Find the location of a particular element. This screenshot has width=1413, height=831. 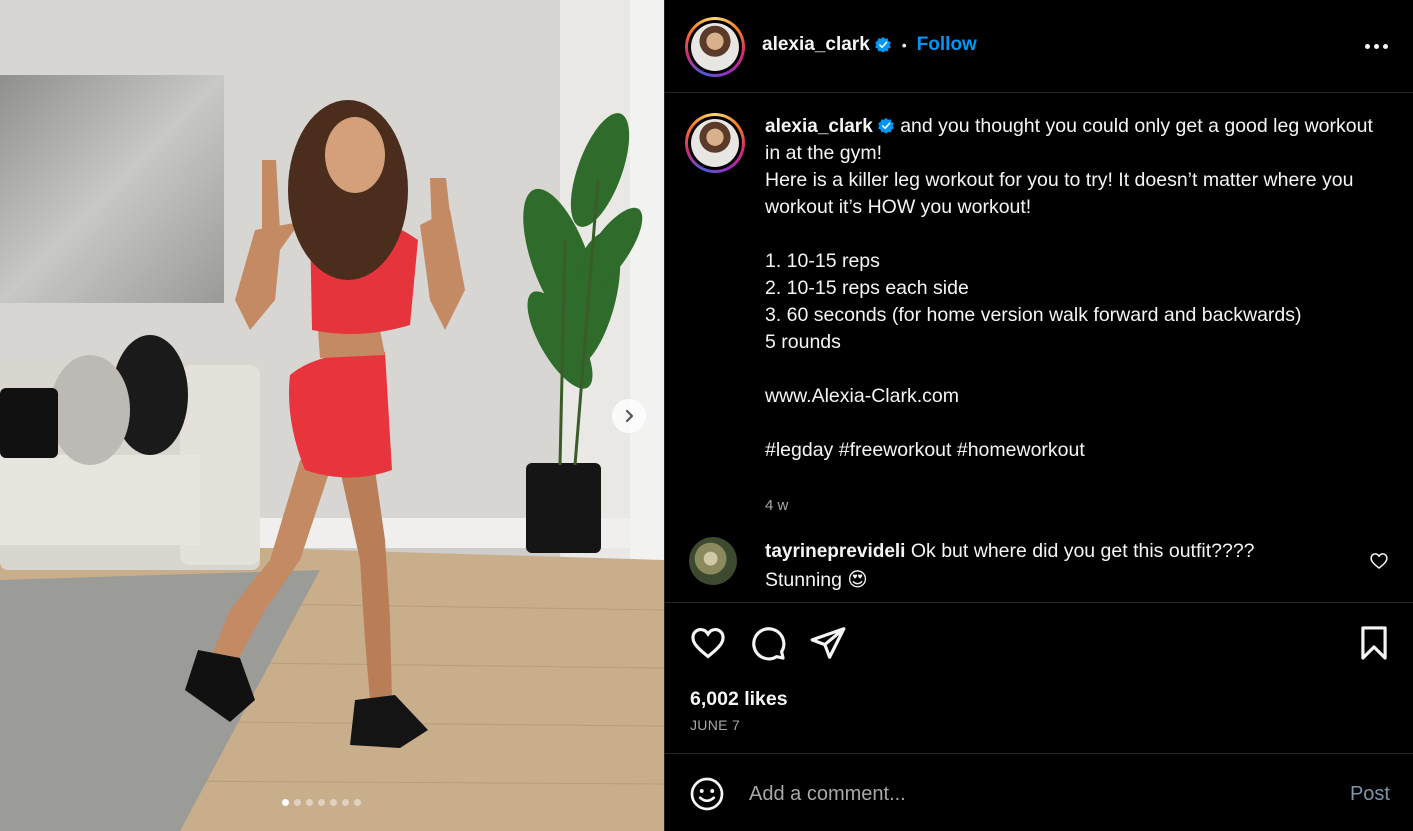

follow-button: Follow is located at coordinates (947, 45).